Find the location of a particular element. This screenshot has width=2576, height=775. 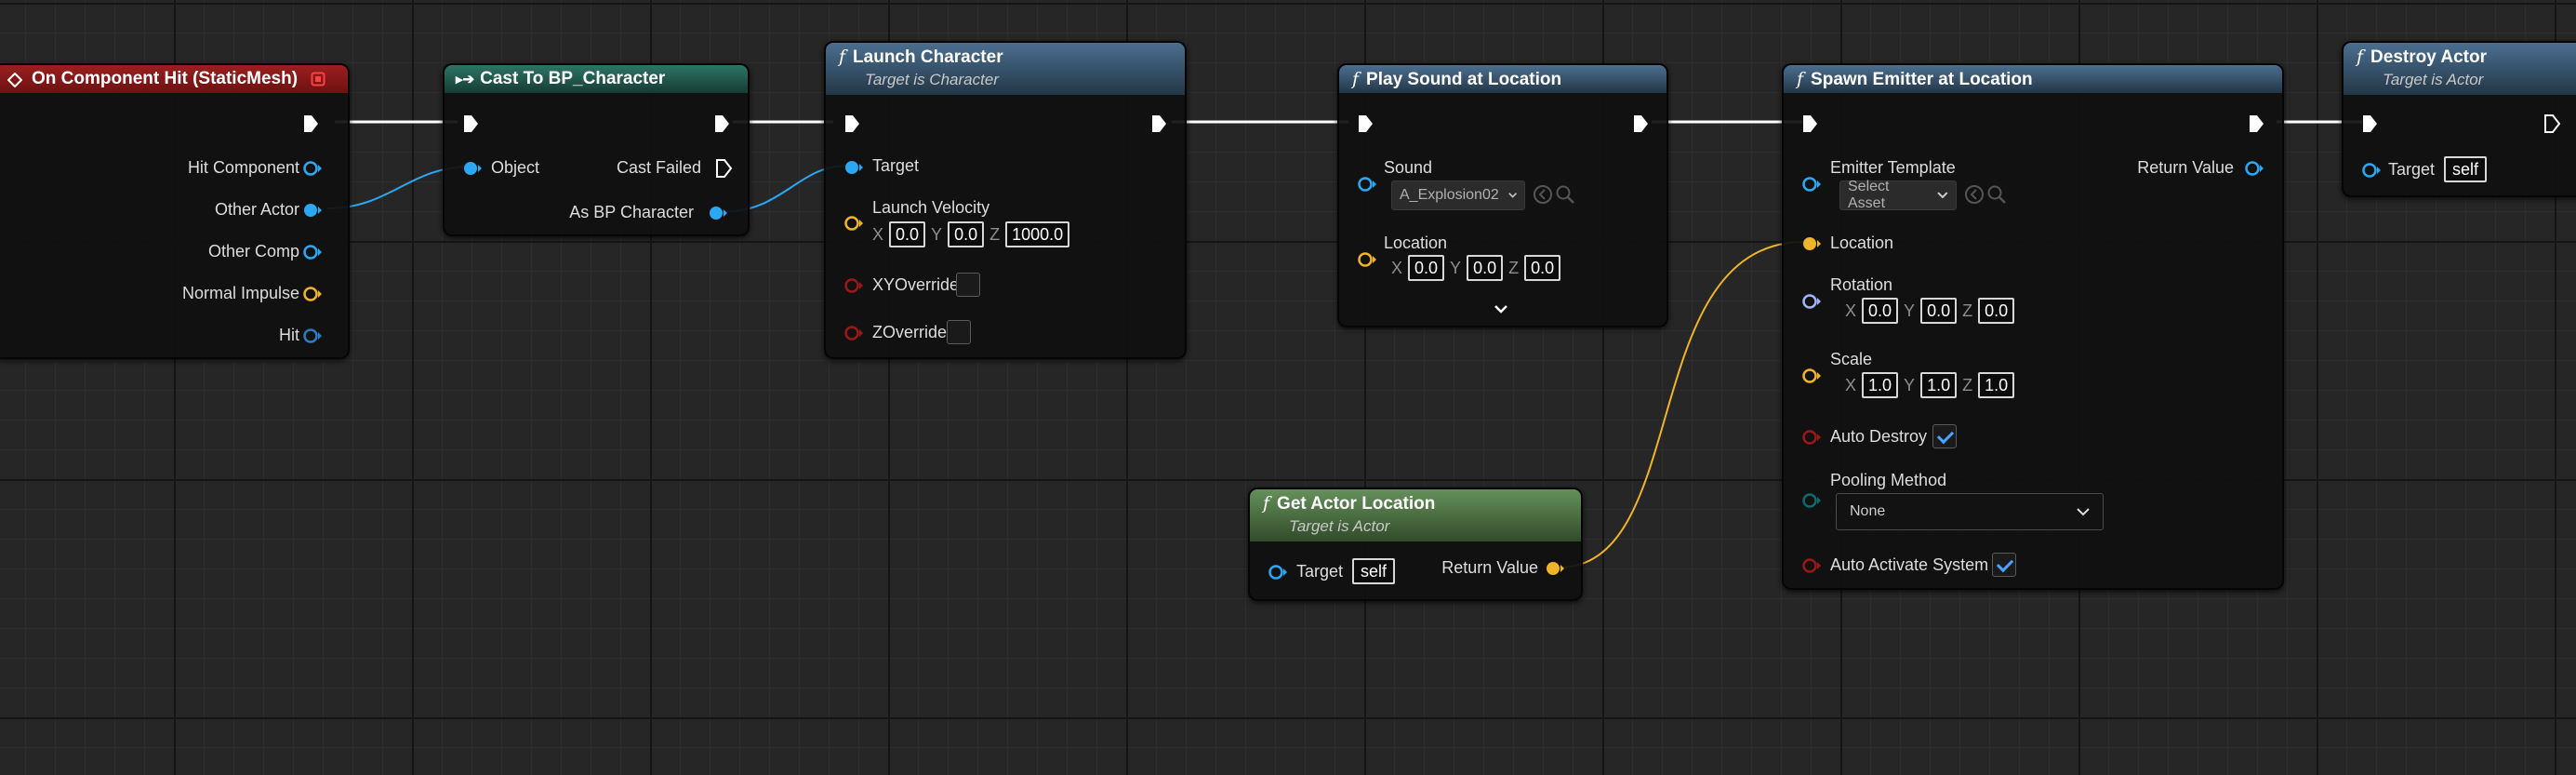

rotation-z-input: 0.0 is located at coordinates (1996, 311).